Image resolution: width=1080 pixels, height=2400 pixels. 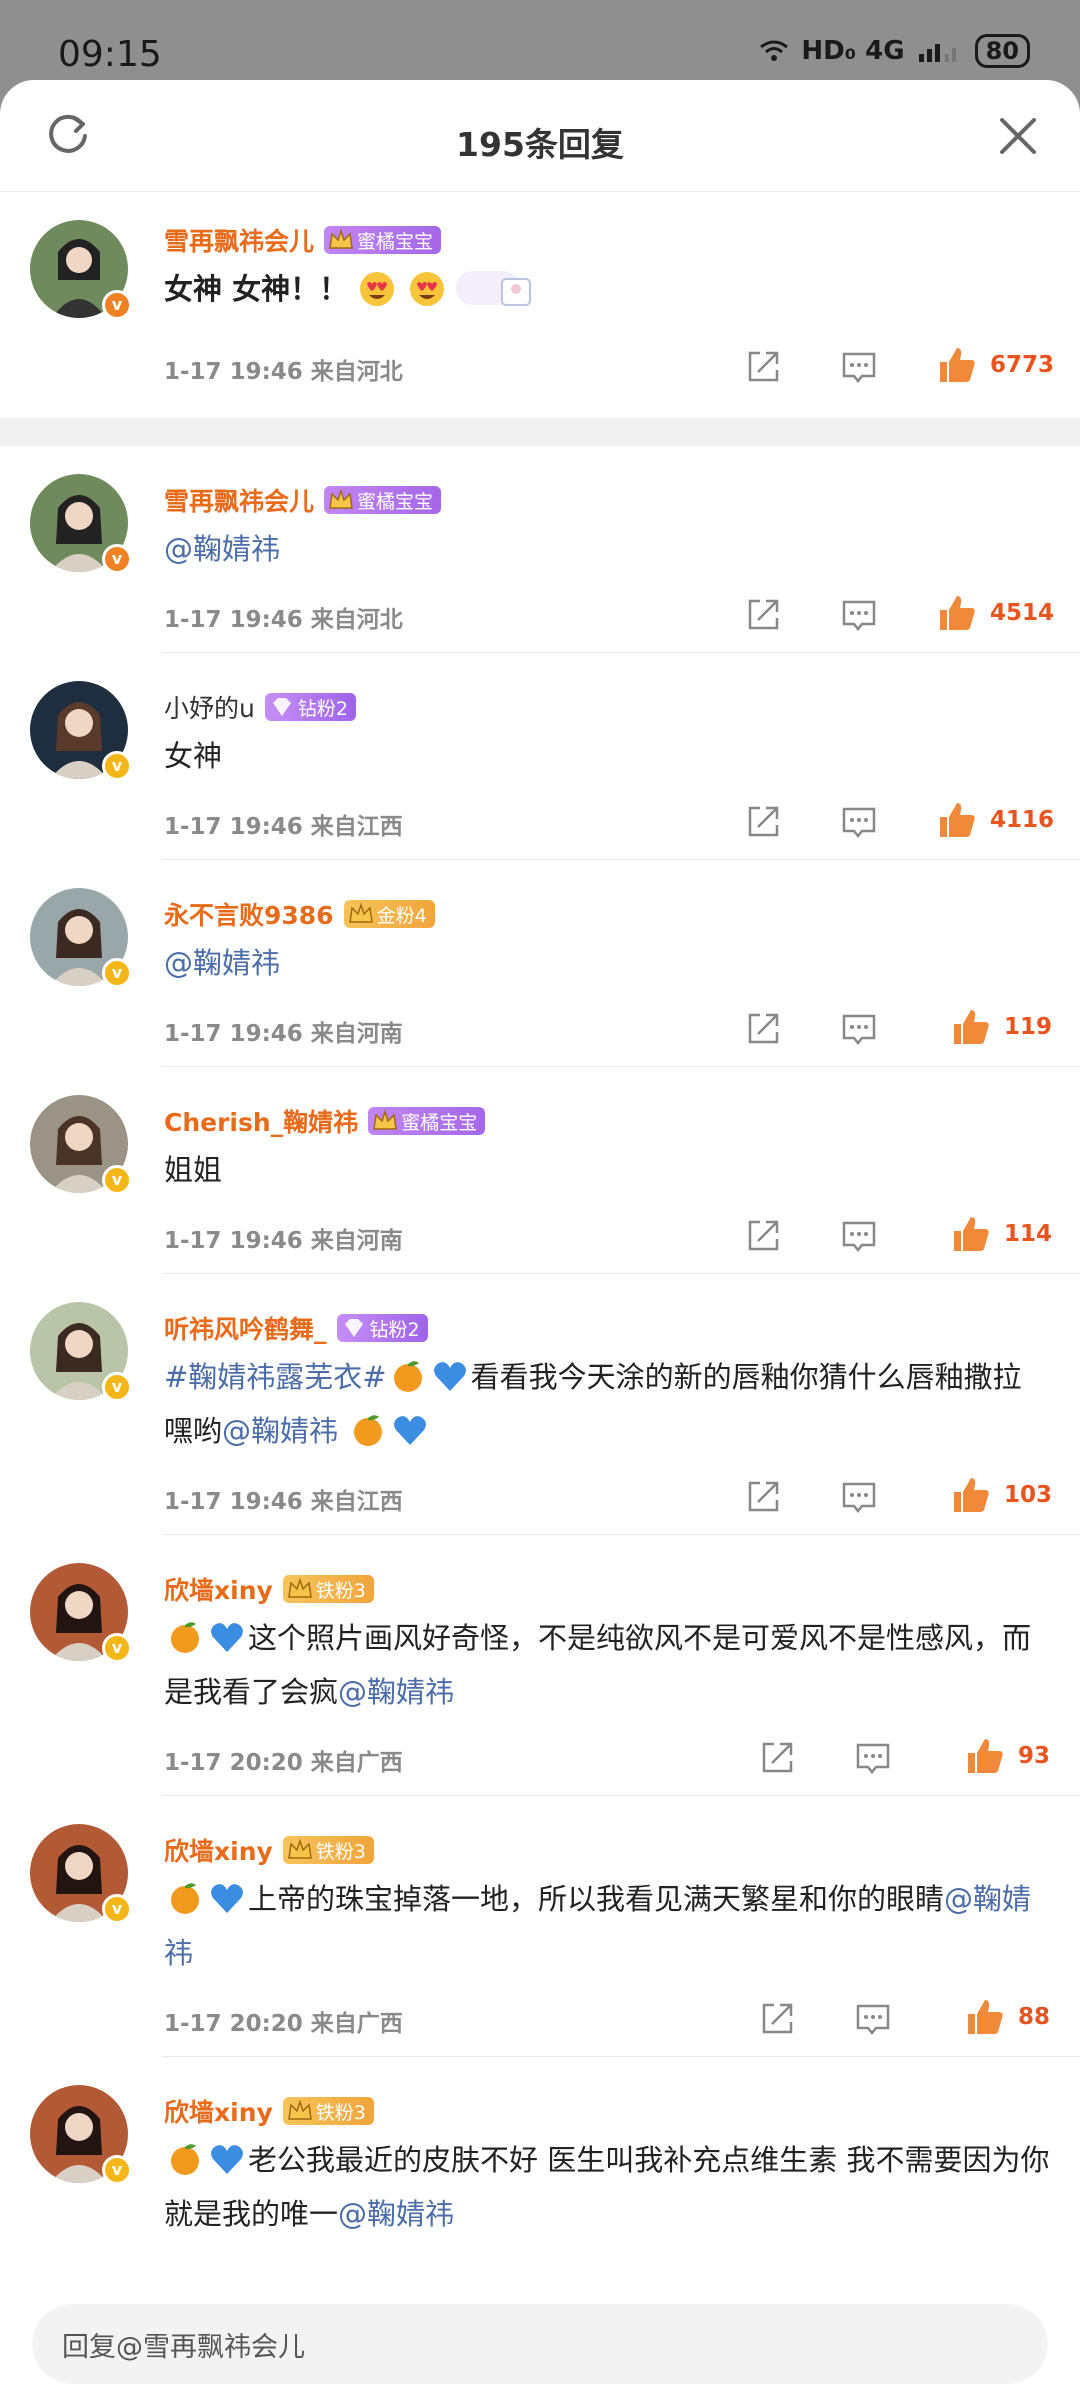 What do you see at coordinates (608, 1031) in the screenshot?
I see `comment-meta: 1-17 19:46 来自河南 119` at bounding box center [608, 1031].